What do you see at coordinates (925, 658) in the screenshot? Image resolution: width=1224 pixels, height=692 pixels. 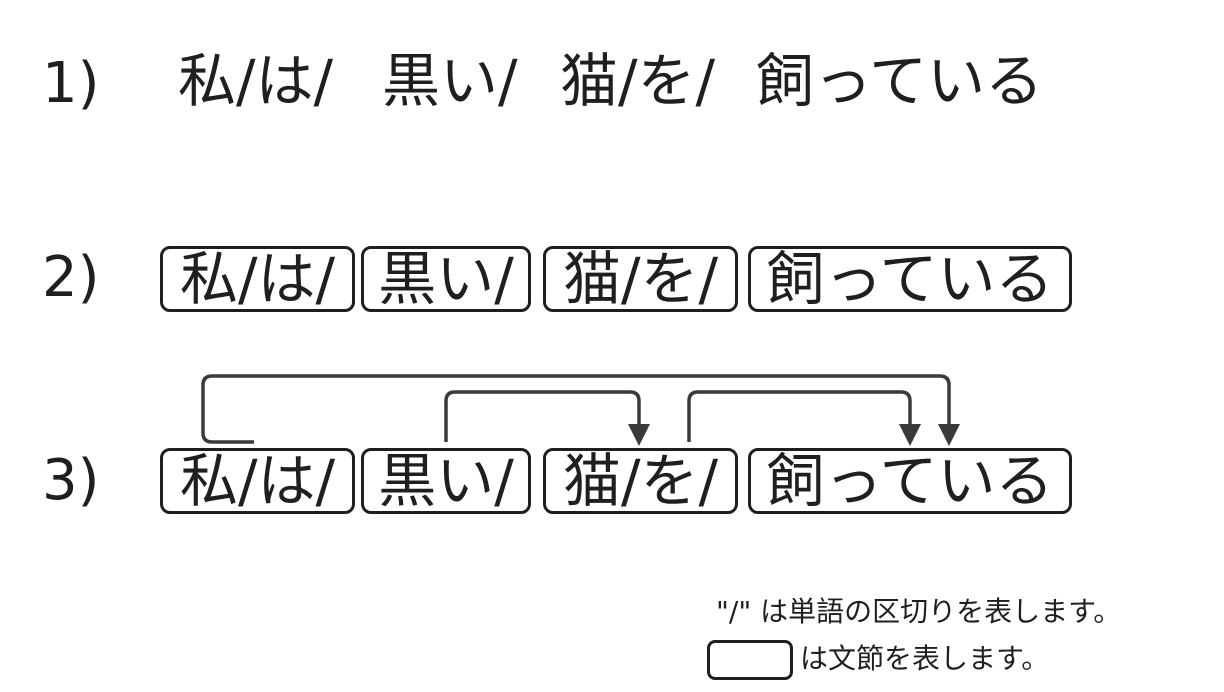 I see `legend-bunsetsu-text: は文節を表します。` at bounding box center [925, 658].